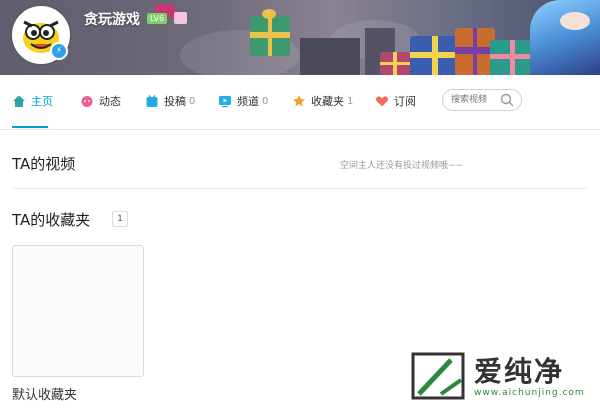 This screenshot has height=409, width=600. I want to click on level-badge: LV6, so click(157, 18).